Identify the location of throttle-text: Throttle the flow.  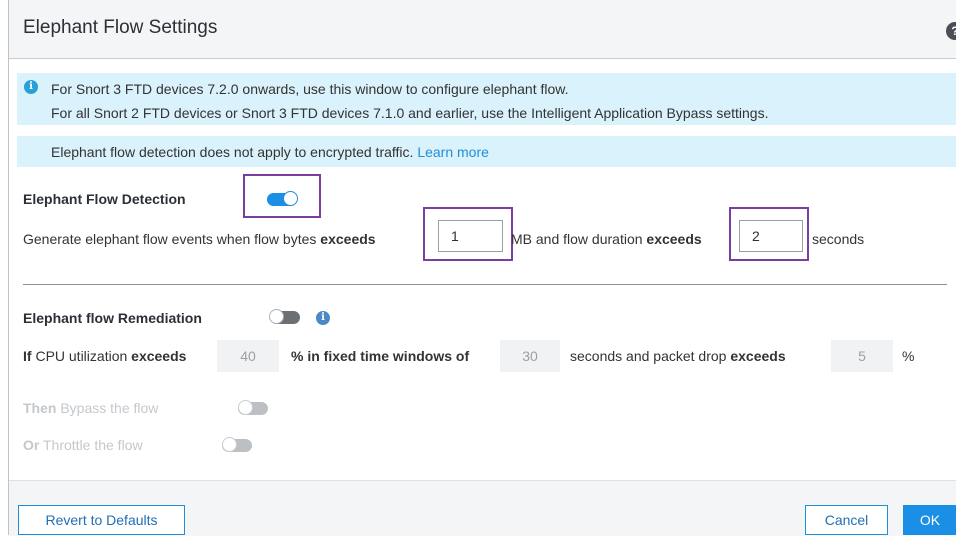
(91, 445).